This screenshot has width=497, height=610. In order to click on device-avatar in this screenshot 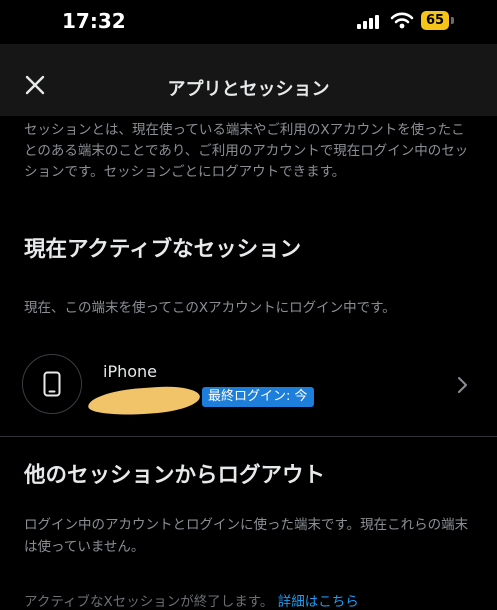, I will do `click(52, 384)`.